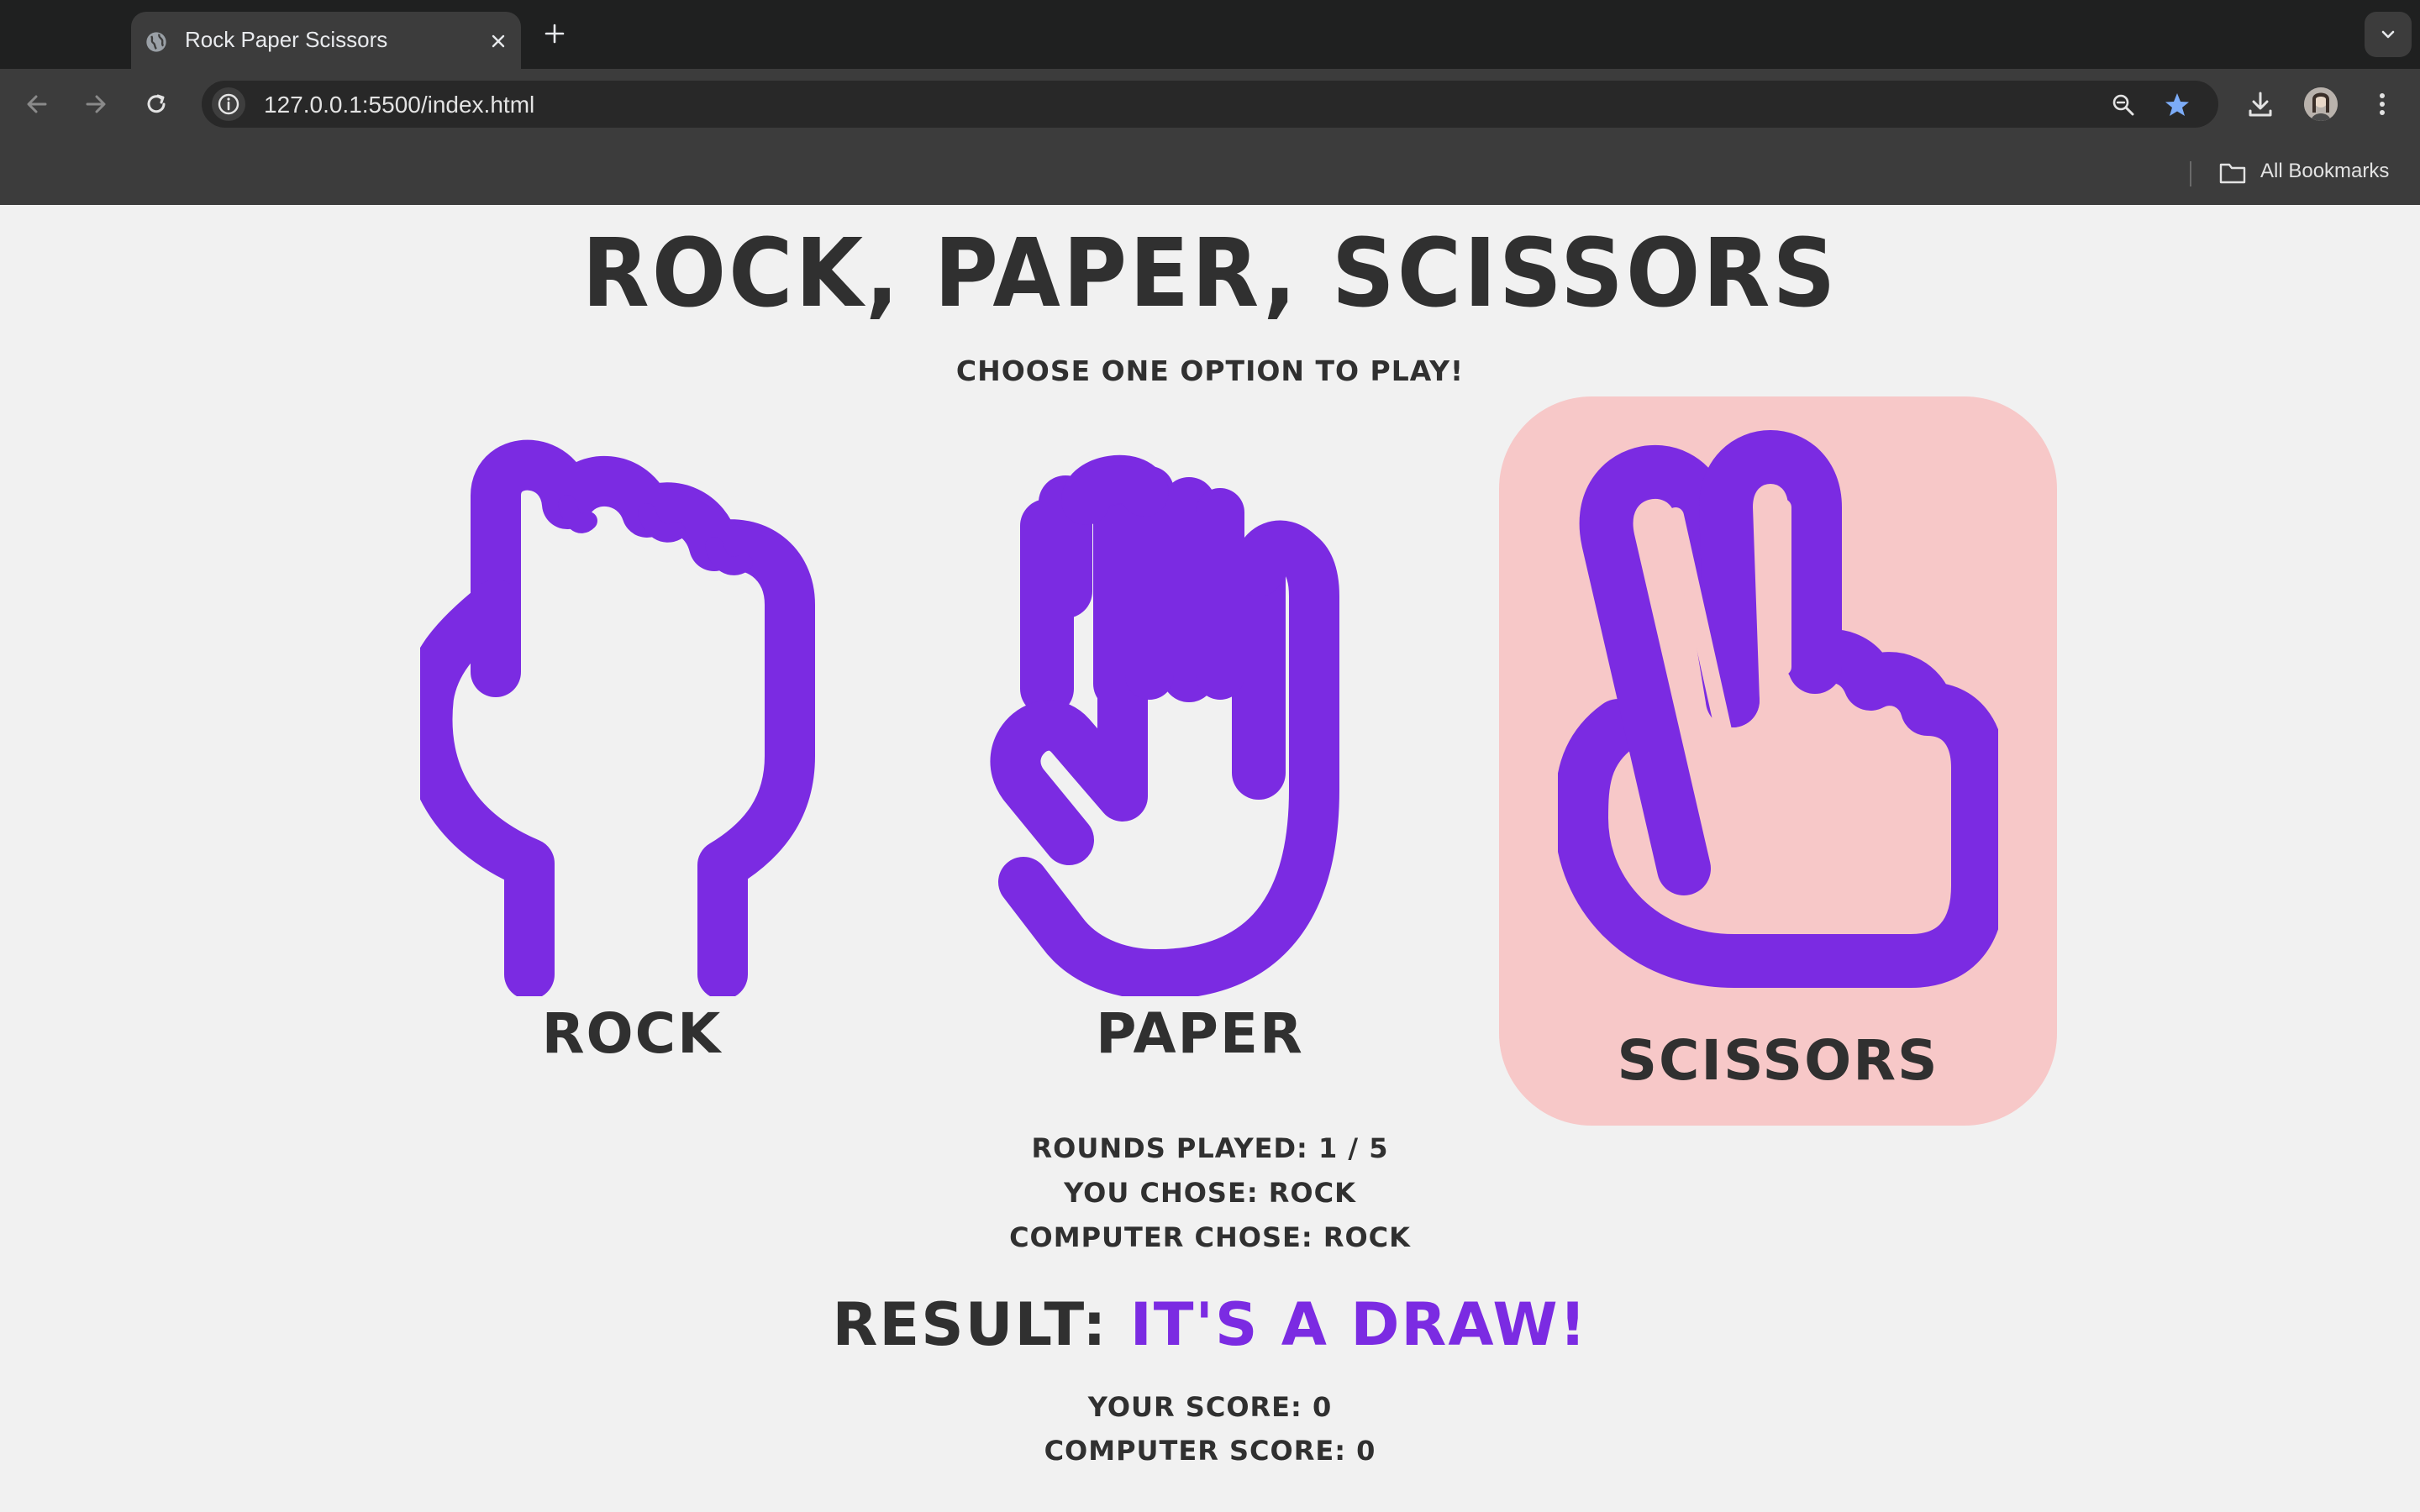  What do you see at coordinates (1210, 370) in the screenshot?
I see `instructions-text: Choose one option to play!` at bounding box center [1210, 370].